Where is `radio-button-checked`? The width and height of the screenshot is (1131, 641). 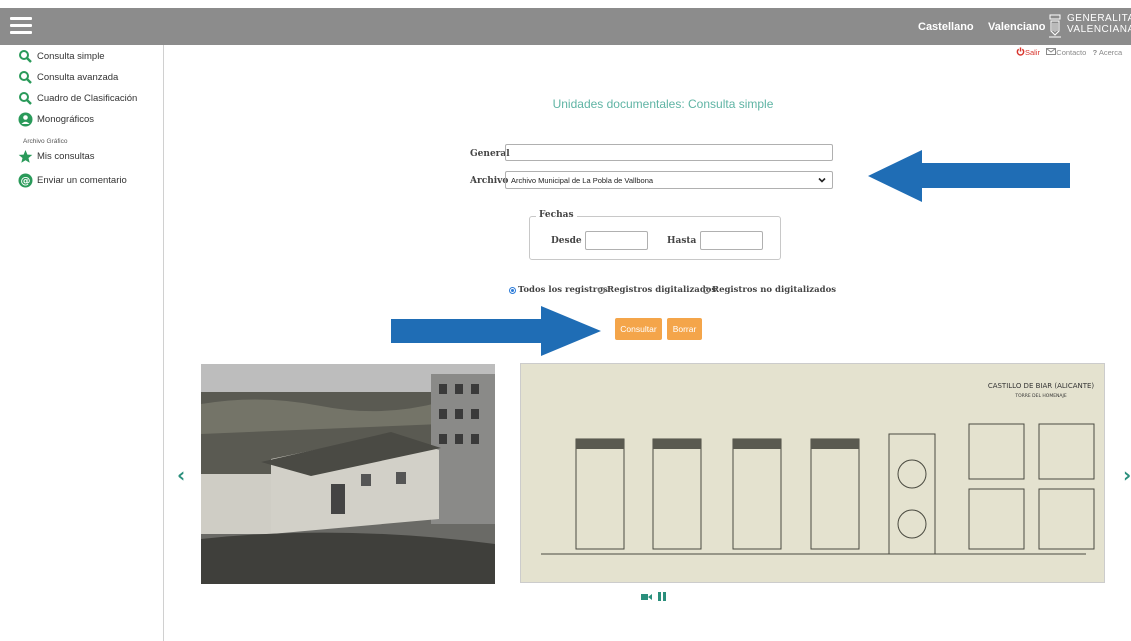 radio-button-checked is located at coordinates (512, 290).